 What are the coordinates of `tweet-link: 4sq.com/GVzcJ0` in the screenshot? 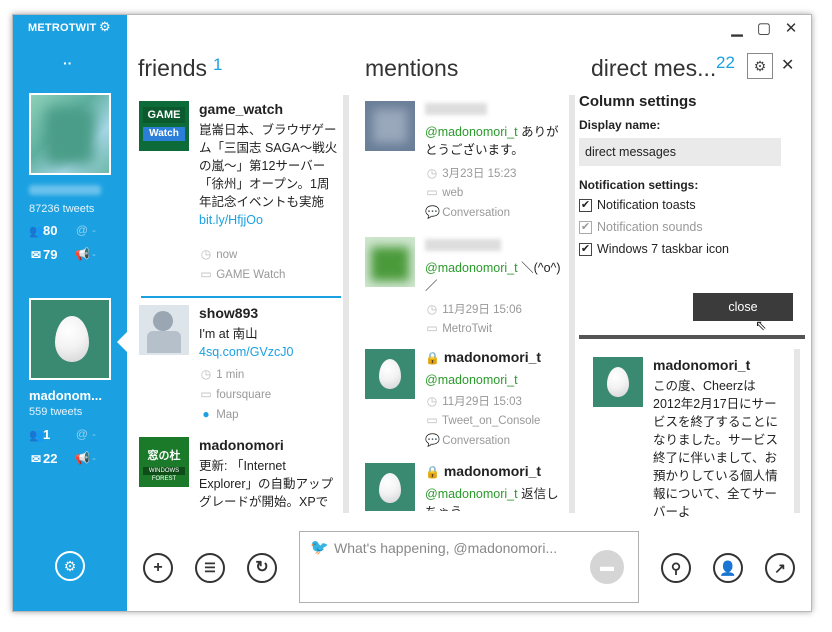 It's located at (246, 352).